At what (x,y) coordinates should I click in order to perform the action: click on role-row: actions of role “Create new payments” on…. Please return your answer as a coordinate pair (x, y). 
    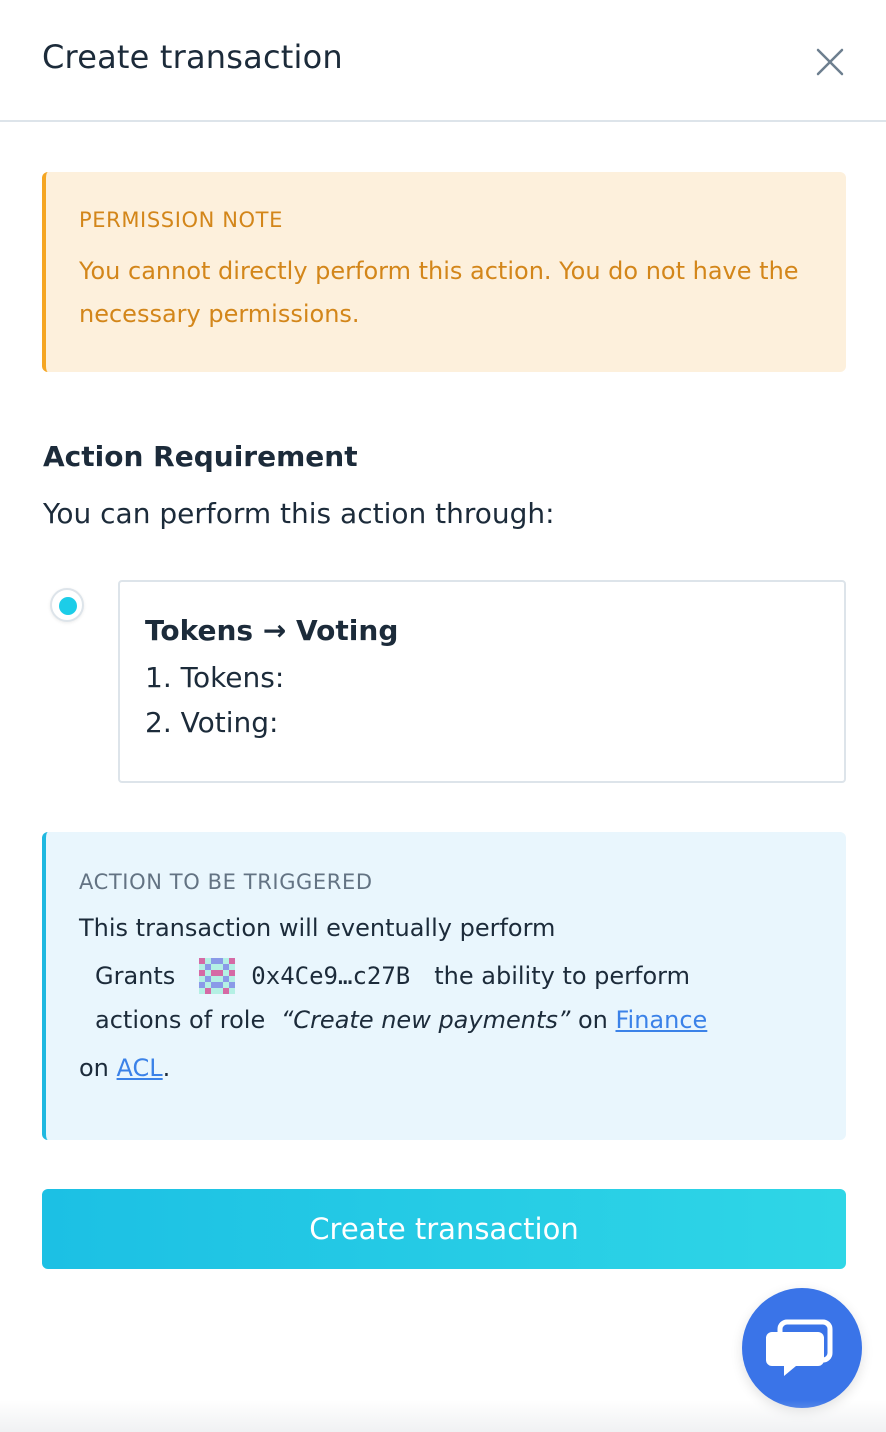
    Looking at the image, I should click on (453, 1020).